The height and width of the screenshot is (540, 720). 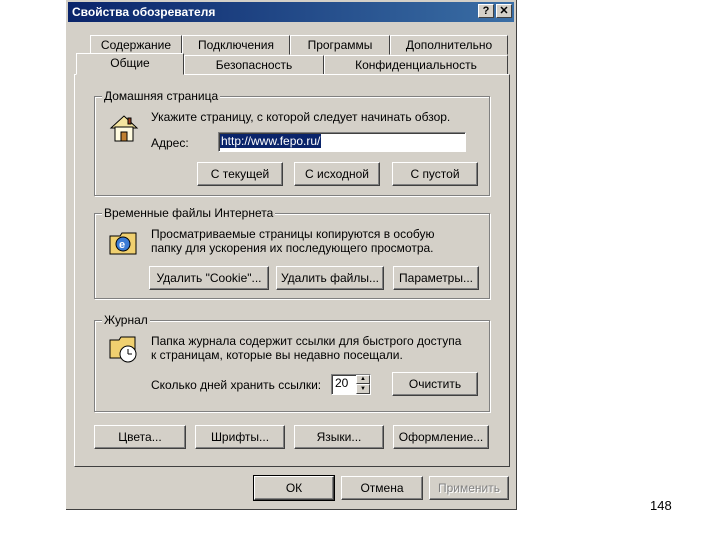 I want to click on clear-history-button: Очистить, so click(x=435, y=384).